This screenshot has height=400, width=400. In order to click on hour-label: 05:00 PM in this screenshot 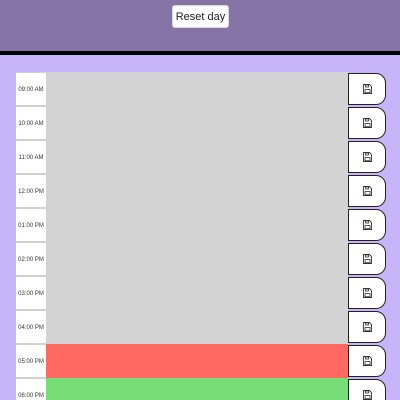, I will do `click(31, 361)`.